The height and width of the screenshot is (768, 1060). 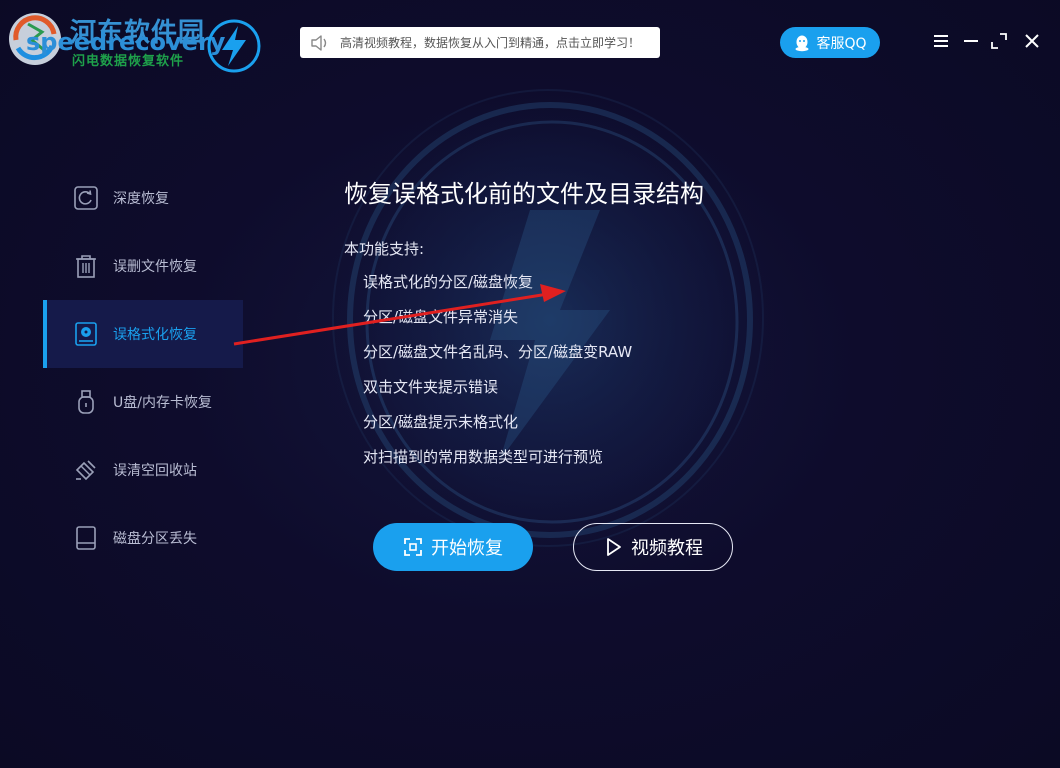 I want to click on sidebar-item-deep-recovery: 深度恢复, so click(x=143, y=198).